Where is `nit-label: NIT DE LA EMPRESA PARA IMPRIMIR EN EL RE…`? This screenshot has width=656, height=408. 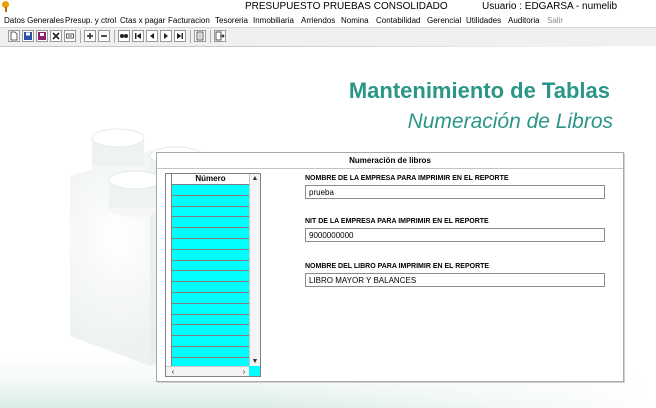
nit-label: NIT DE LA EMPRESA PARA IMPRIMIR EN EL RE… is located at coordinates (397, 221).